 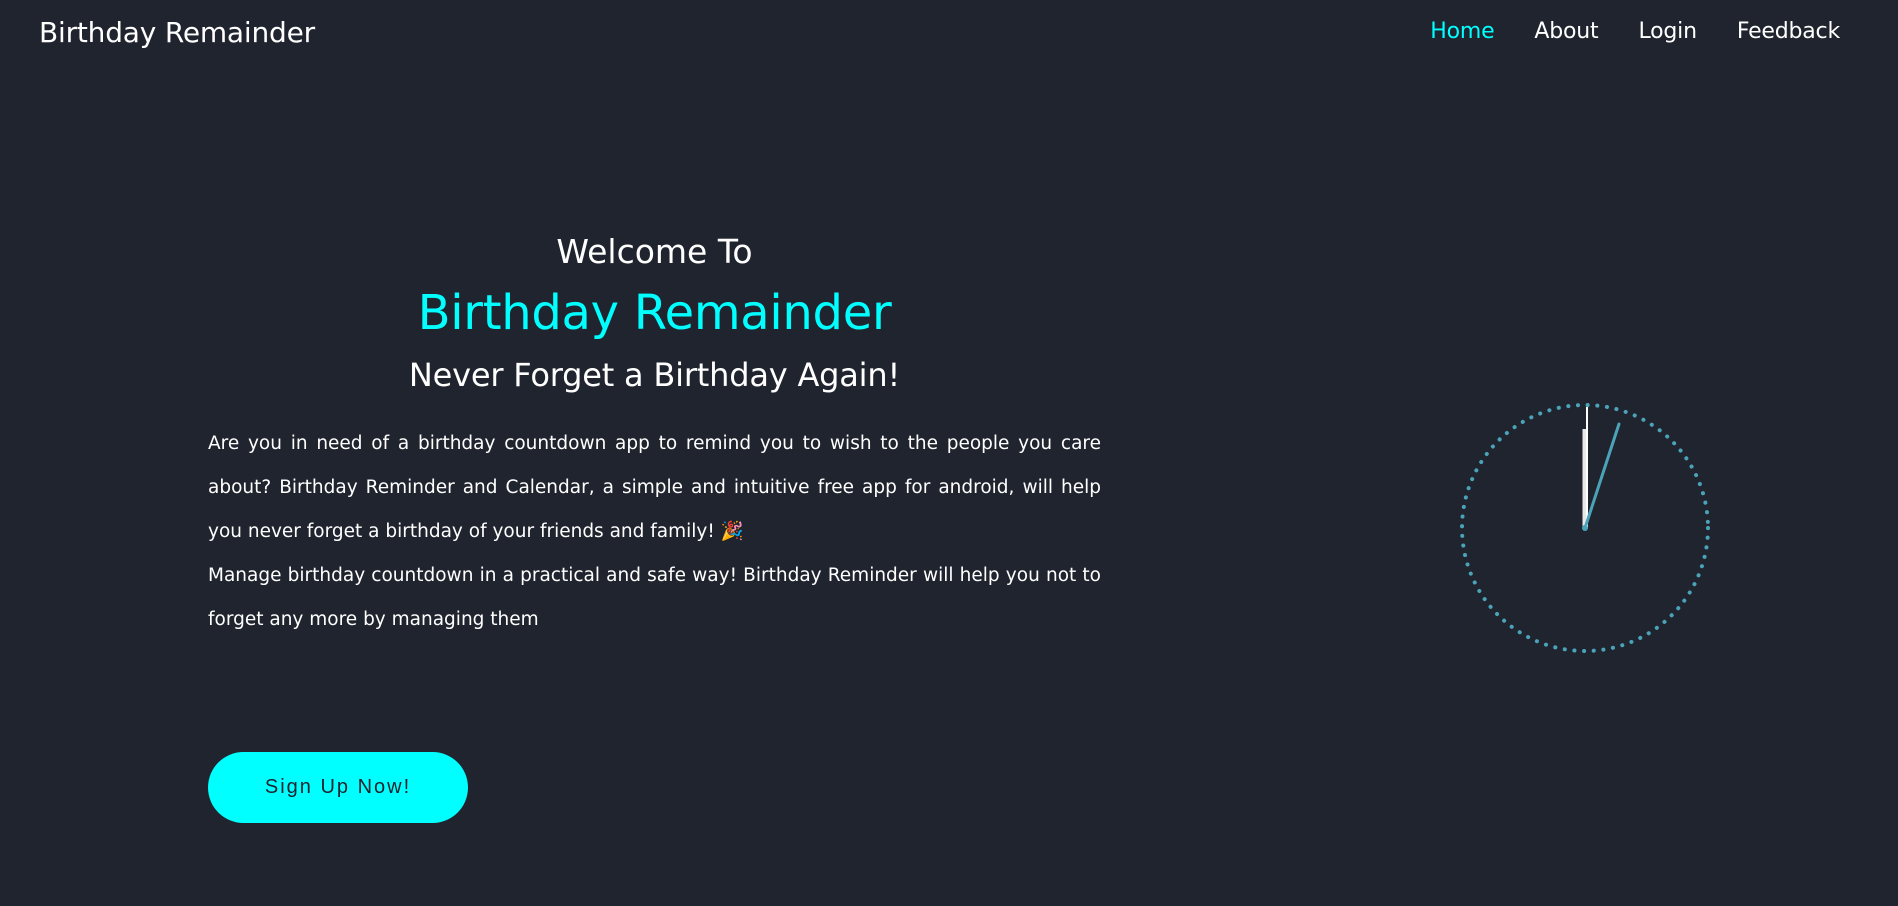 I want to click on nav-link-about: About, so click(x=1566, y=31).